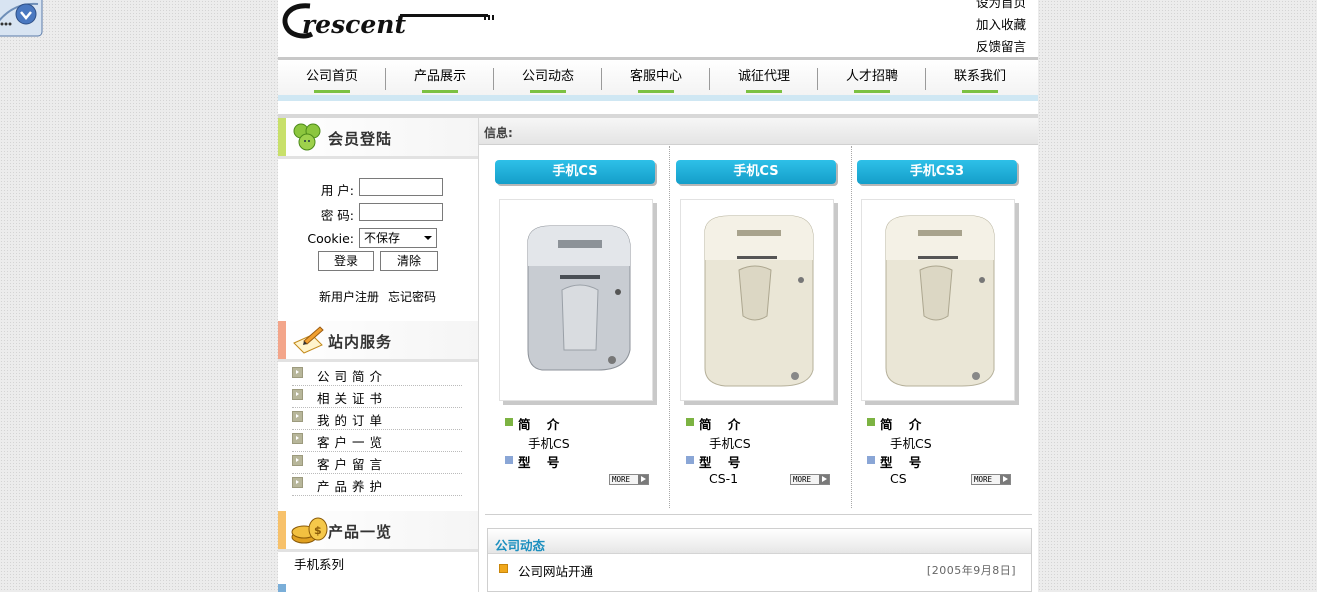 The image size is (1317, 592). I want to click on crescent-logo: rescent, so click(390, 21).